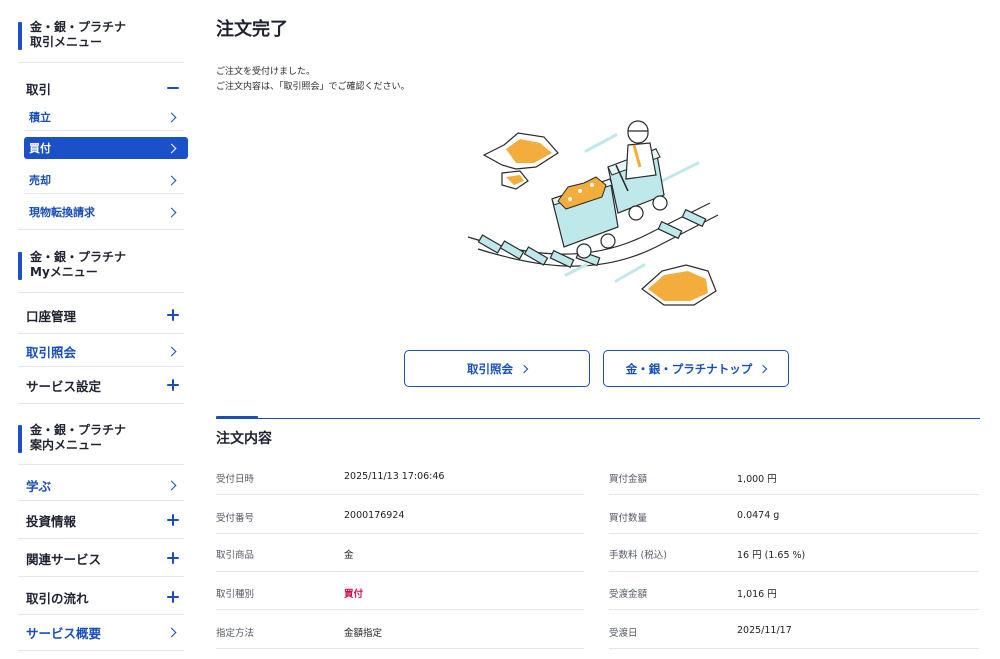 Image resolution: width=1000 pixels, height=659 pixels. I want to click on guide-menu-heading-line1: 金・銀・プラチナ, so click(78, 430).